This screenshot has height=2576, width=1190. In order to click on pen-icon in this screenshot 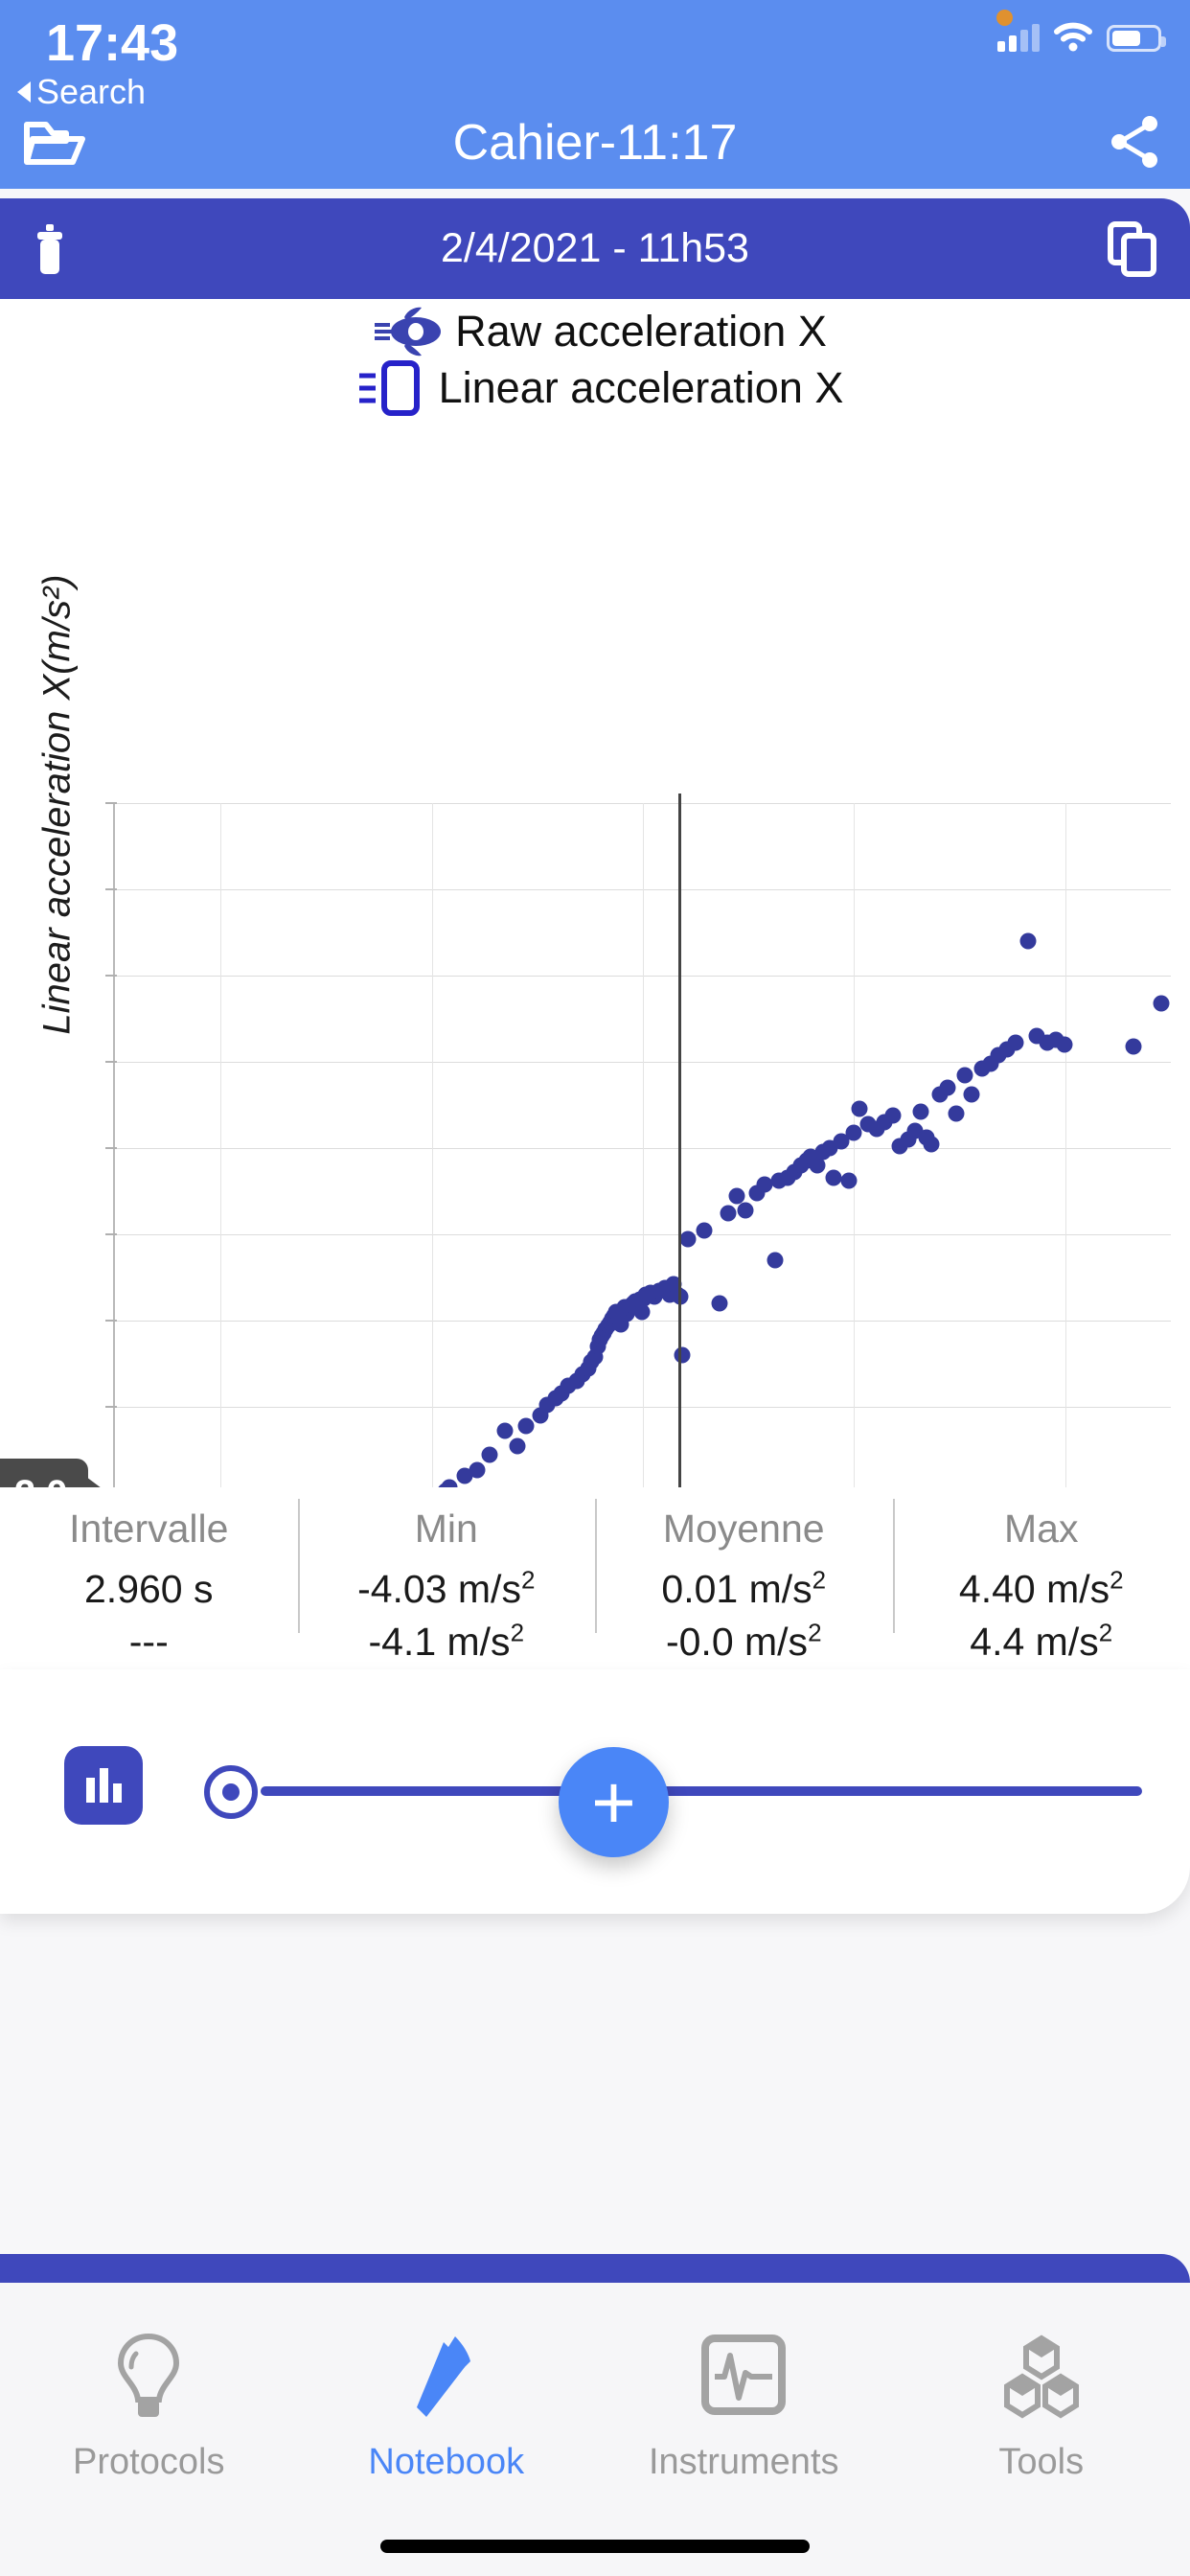, I will do `click(443, 2376)`.